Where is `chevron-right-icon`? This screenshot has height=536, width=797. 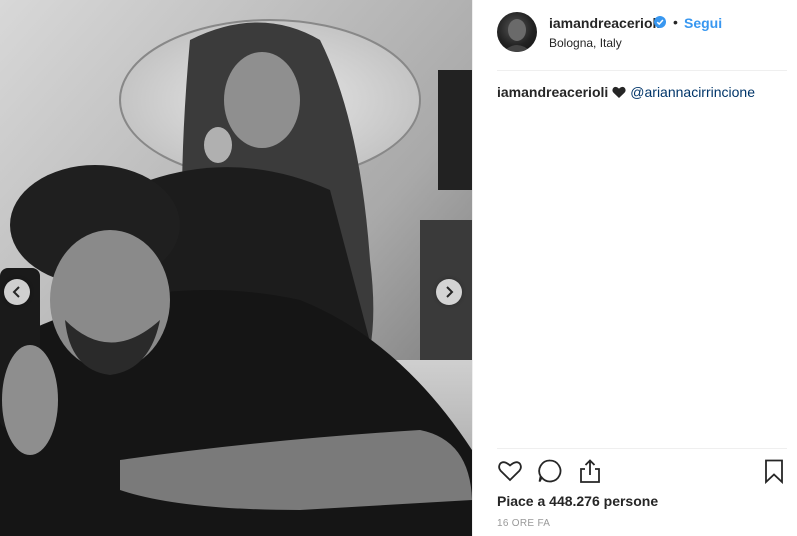 chevron-right-icon is located at coordinates (450, 292).